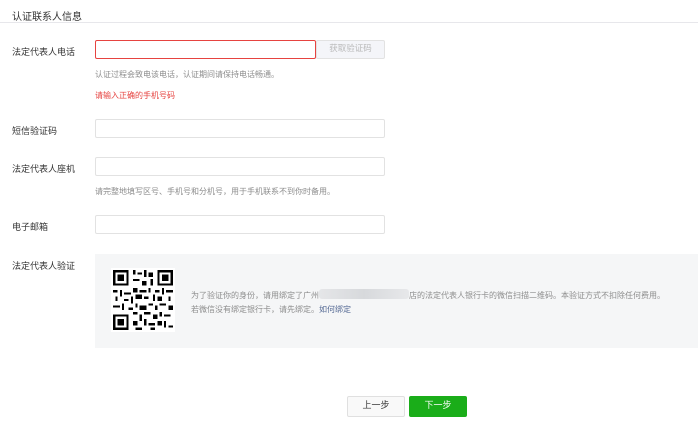 This screenshot has height=436, width=698. Describe the element at coordinates (44, 170) in the screenshot. I see `landline-label: 法定代表人座机` at that location.